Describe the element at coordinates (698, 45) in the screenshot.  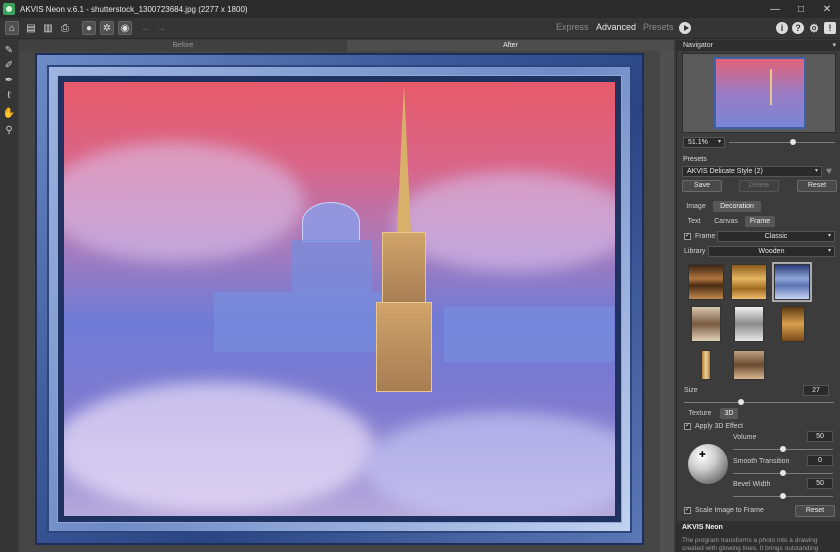
I see `navigator-title: Navigator` at that location.